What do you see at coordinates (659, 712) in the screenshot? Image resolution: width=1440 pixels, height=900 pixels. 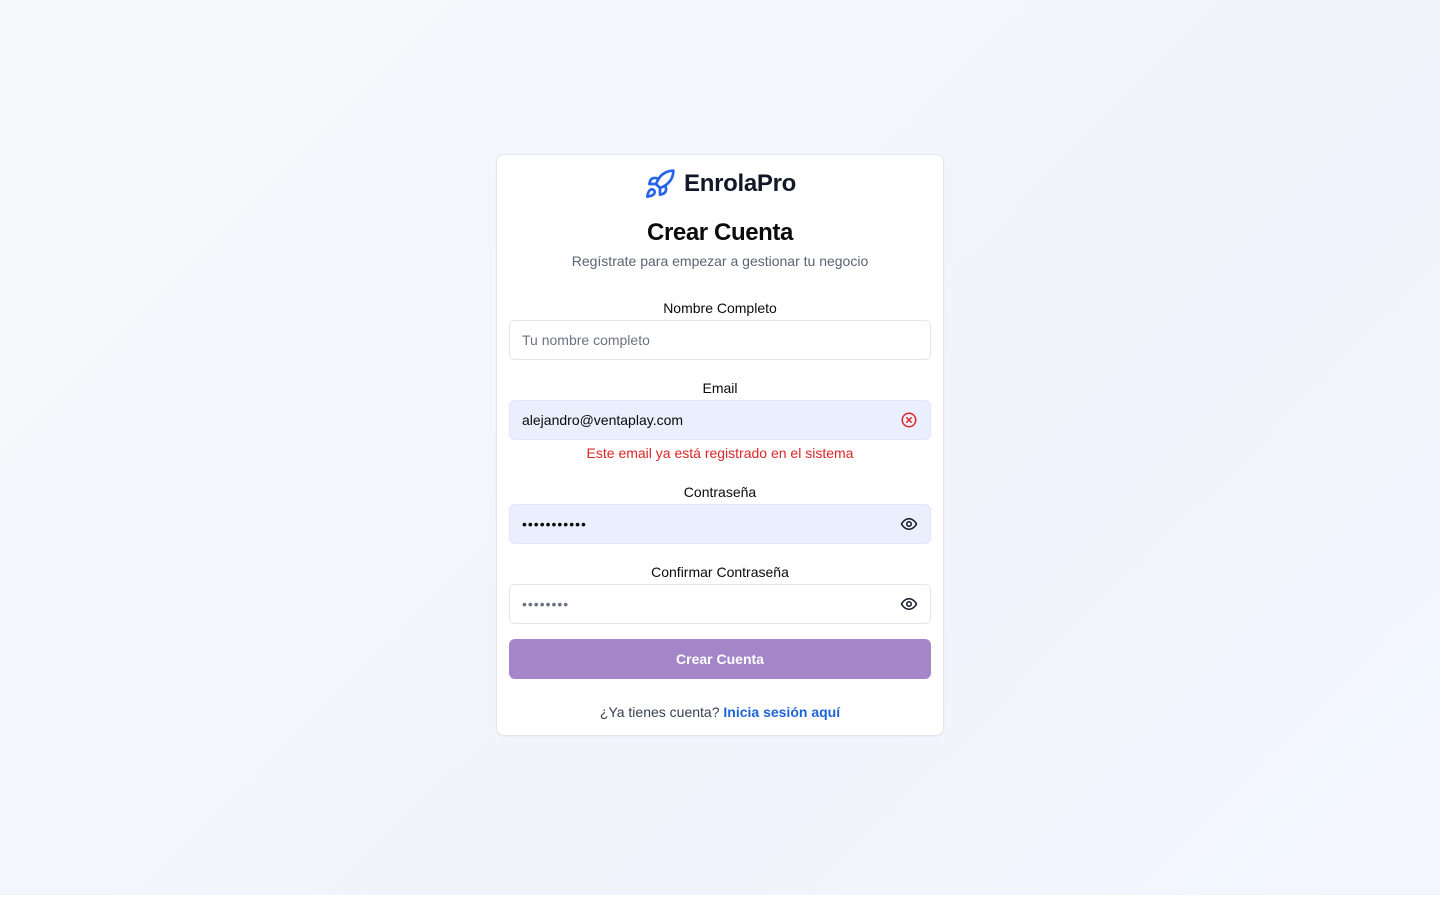 I see `login-prompt-text: ¿Ya tienes cuenta?` at bounding box center [659, 712].